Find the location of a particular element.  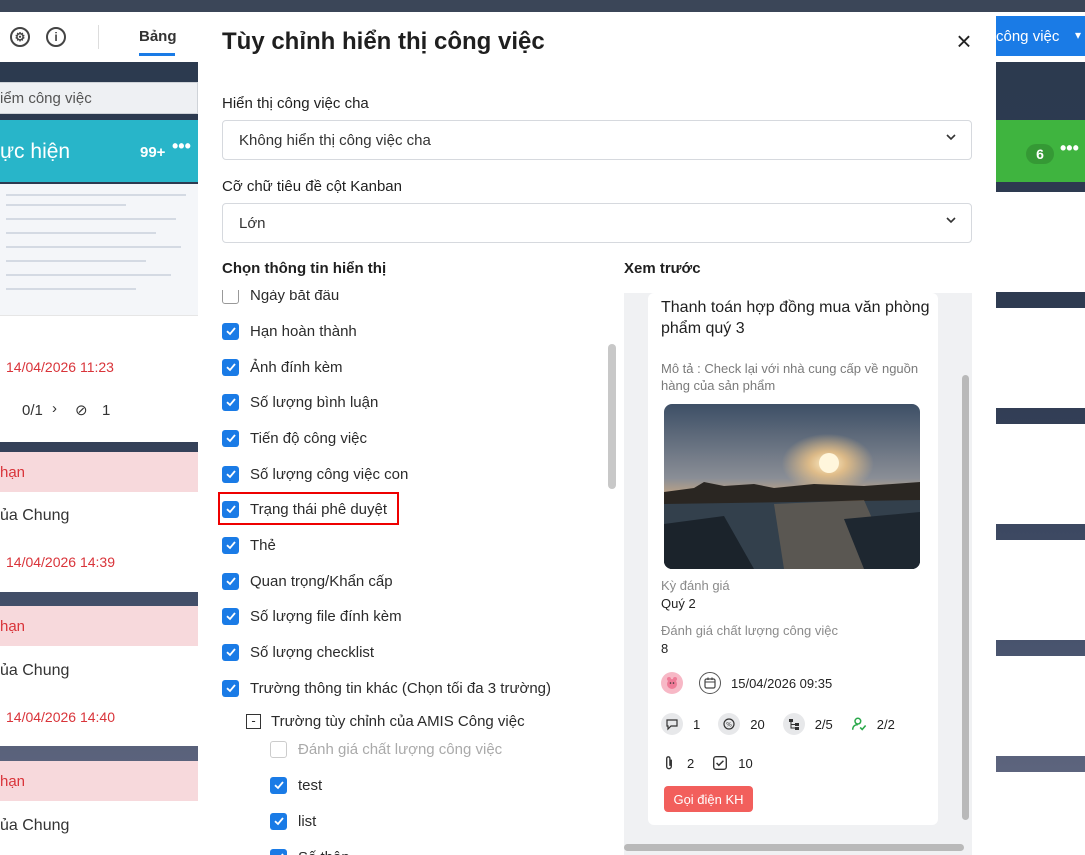

card-assignee: ủa Chung is located at coordinates (35, 825).